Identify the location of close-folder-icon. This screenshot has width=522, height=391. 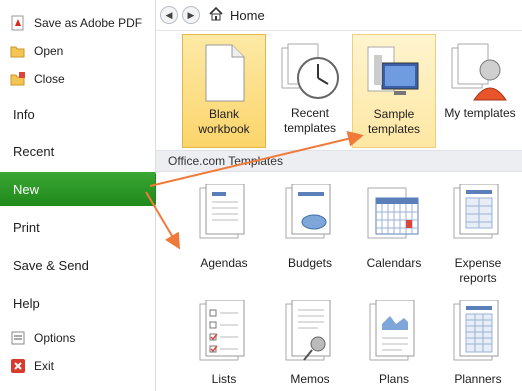
(18, 79).